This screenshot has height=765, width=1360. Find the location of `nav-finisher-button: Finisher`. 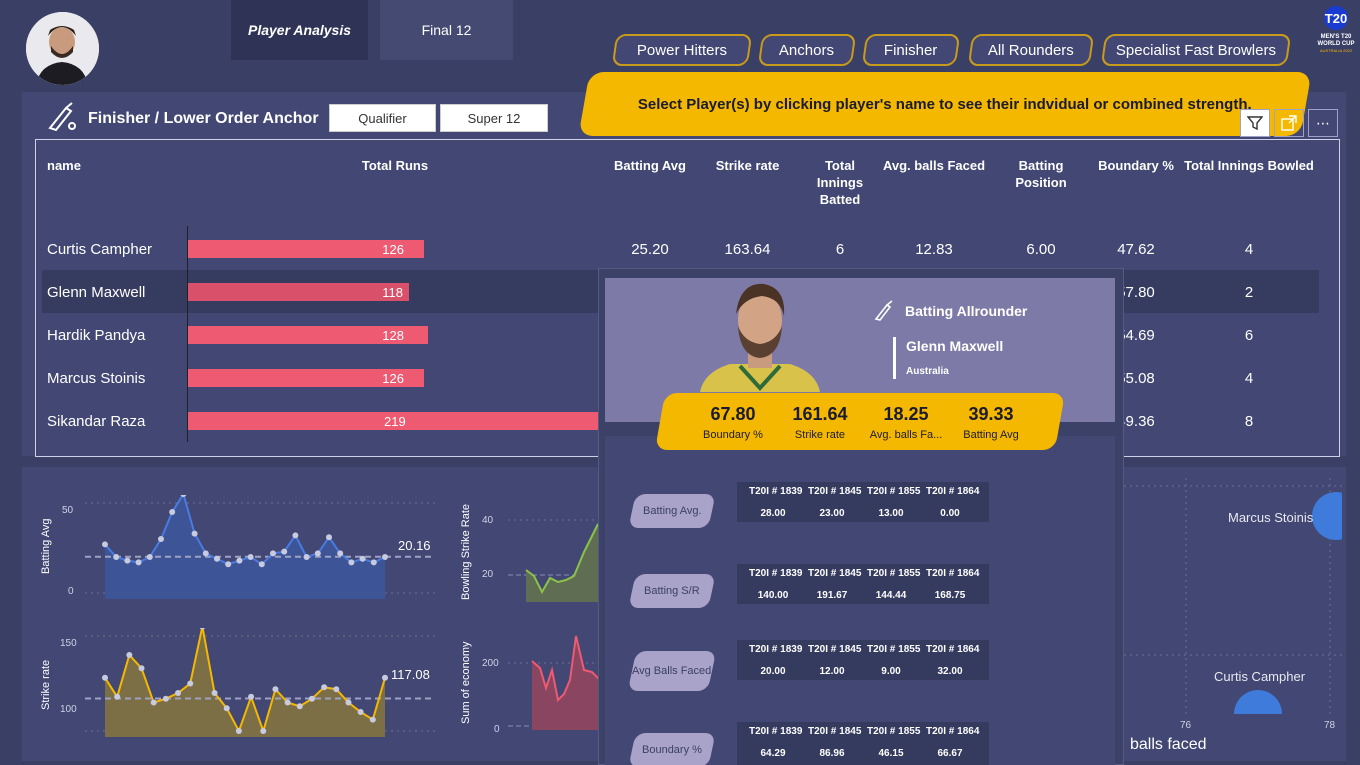

nav-finisher-button: Finisher is located at coordinates (911, 50).